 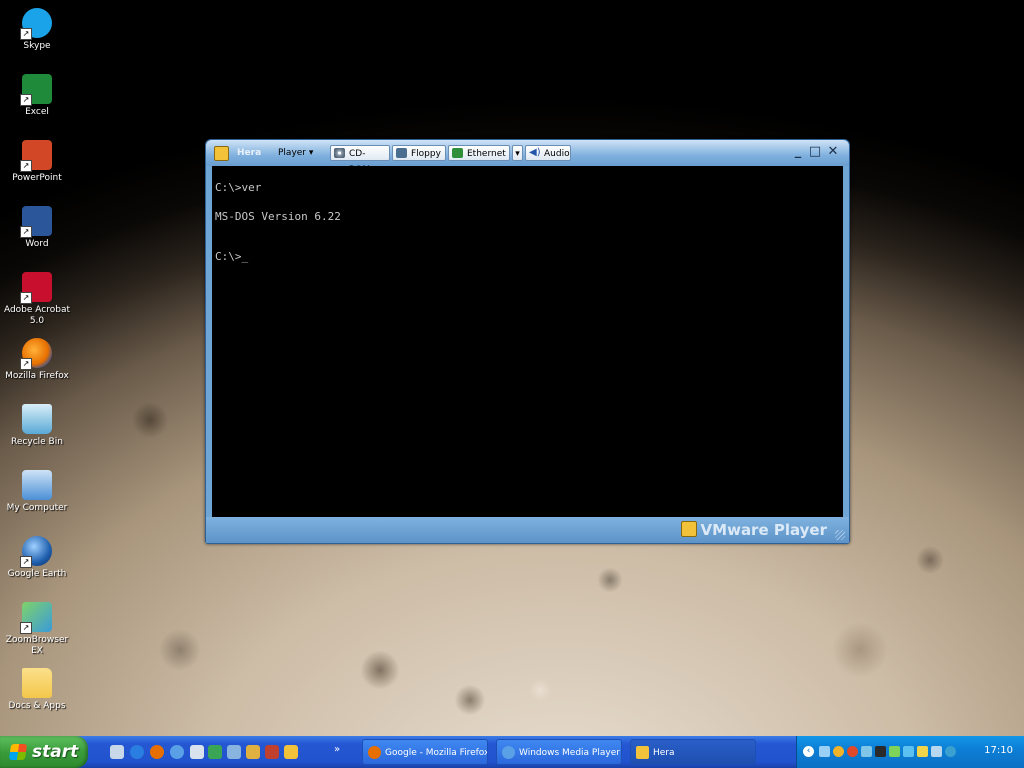 What do you see at coordinates (36, 618) in the screenshot?
I see `zoombrowser-icon: ↗` at bounding box center [36, 618].